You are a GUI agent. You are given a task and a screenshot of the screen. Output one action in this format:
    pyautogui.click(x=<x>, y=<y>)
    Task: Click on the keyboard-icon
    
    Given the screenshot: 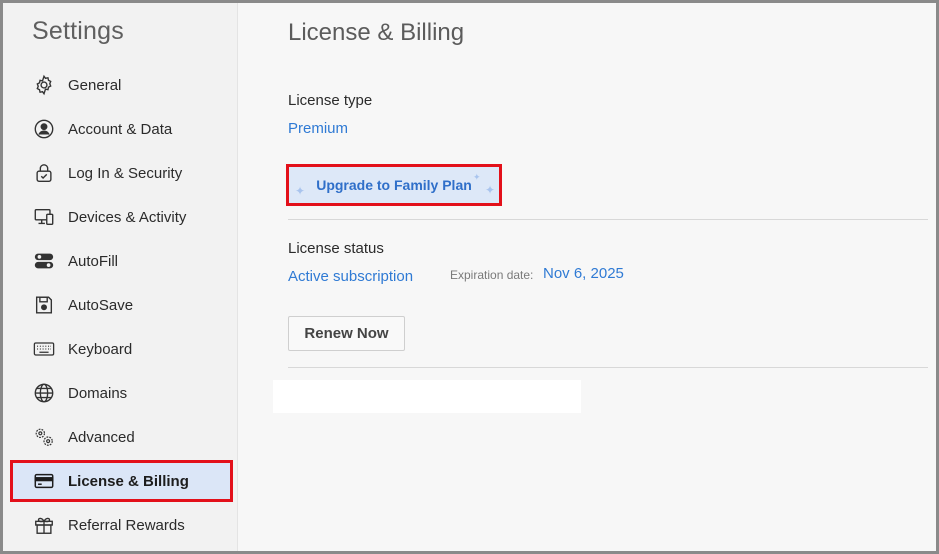 What is the action you would take?
    pyautogui.click(x=44, y=349)
    